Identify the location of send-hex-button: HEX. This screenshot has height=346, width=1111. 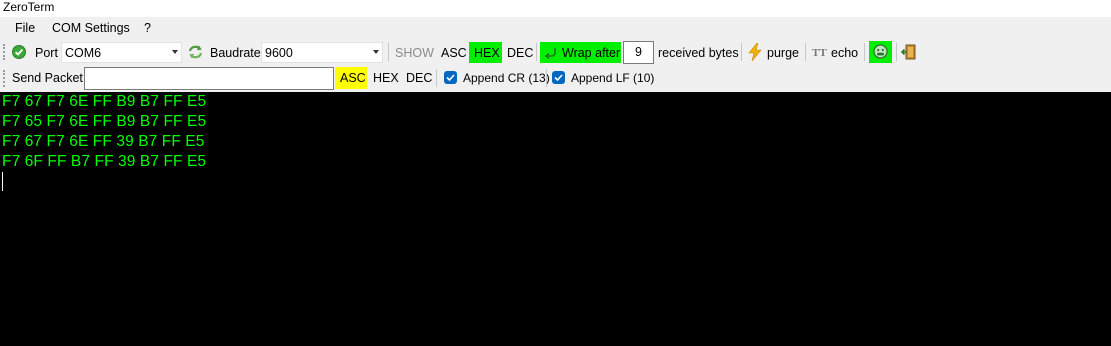
(386, 78).